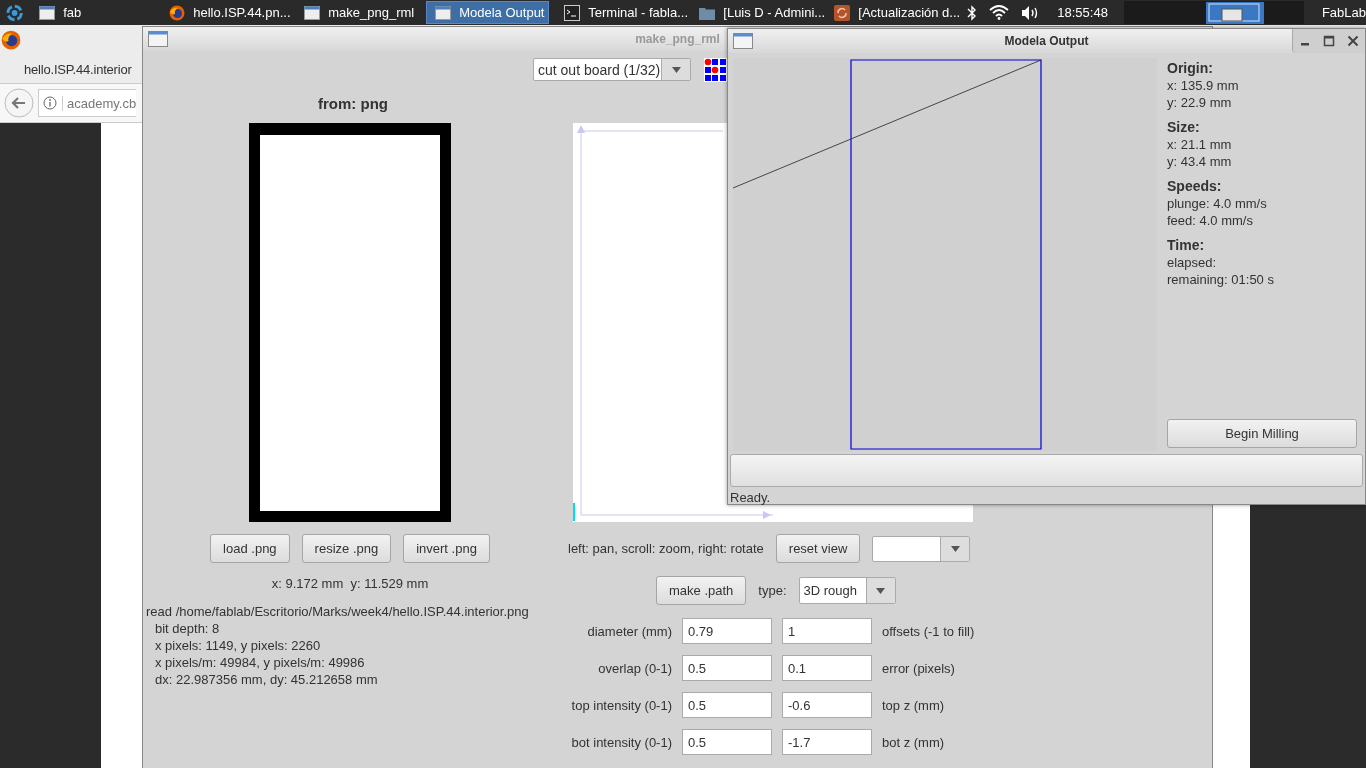 This screenshot has width=1366, height=768. Describe the element at coordinates (827, 705) in the screenshot. I see `input-field: -0.6` at that location.